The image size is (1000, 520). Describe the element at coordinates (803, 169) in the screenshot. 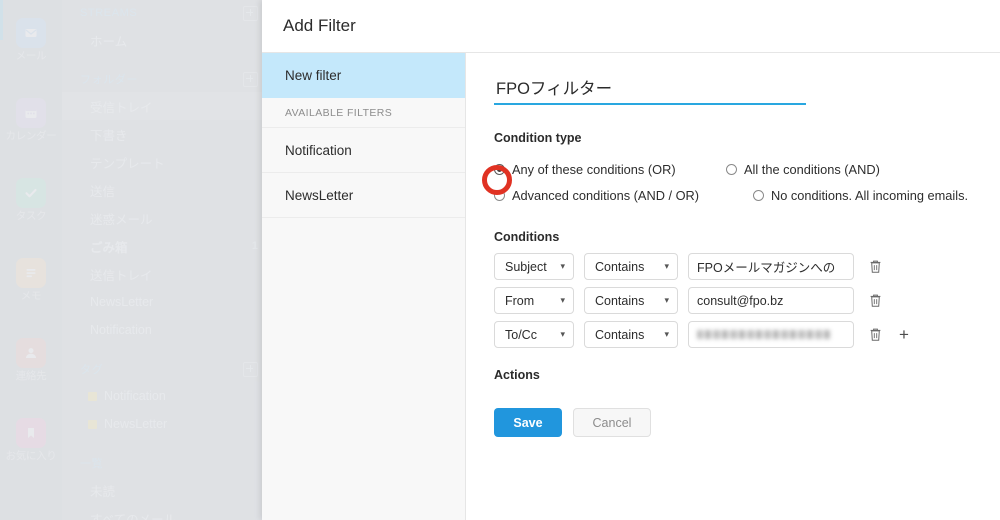

I see `radio-all-the-conditions: All the conditions (AND)` at that location.